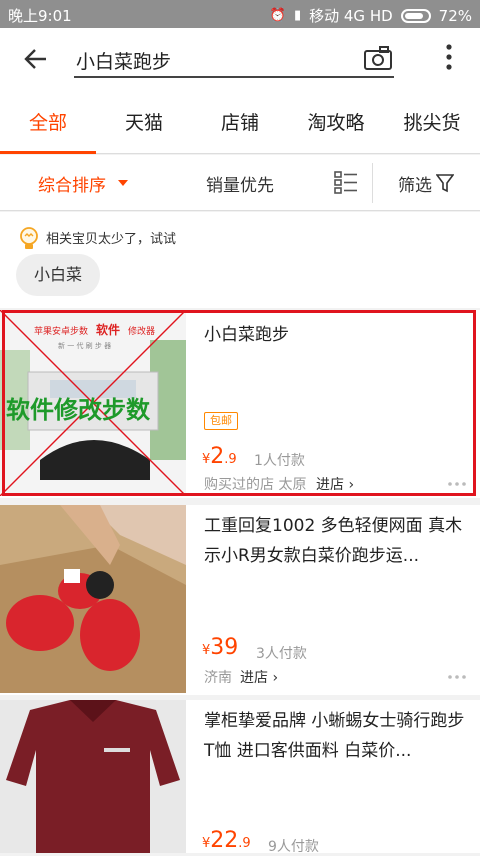 The height and width of the screenshot is (856, 480). Describe the element at coordinates (293, 847) in the screenshot. I see `pay-count-3: 9人付款` at that location.